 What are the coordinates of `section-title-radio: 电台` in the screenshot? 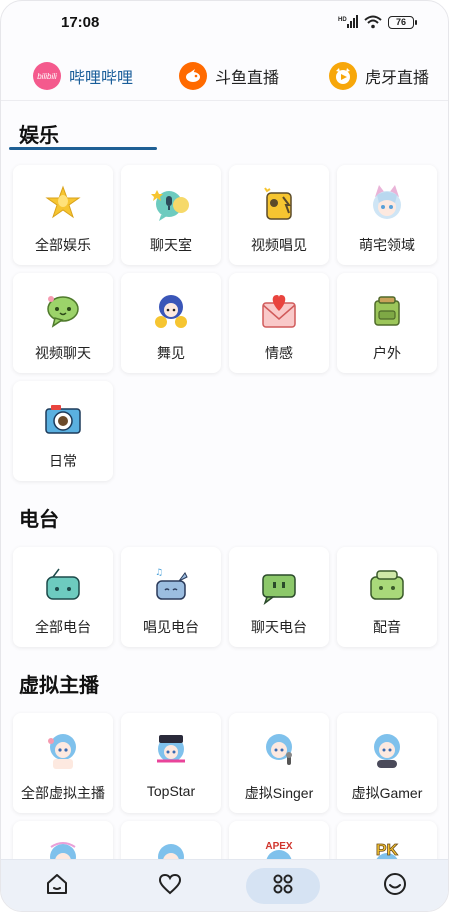 It's located at (39, 520).